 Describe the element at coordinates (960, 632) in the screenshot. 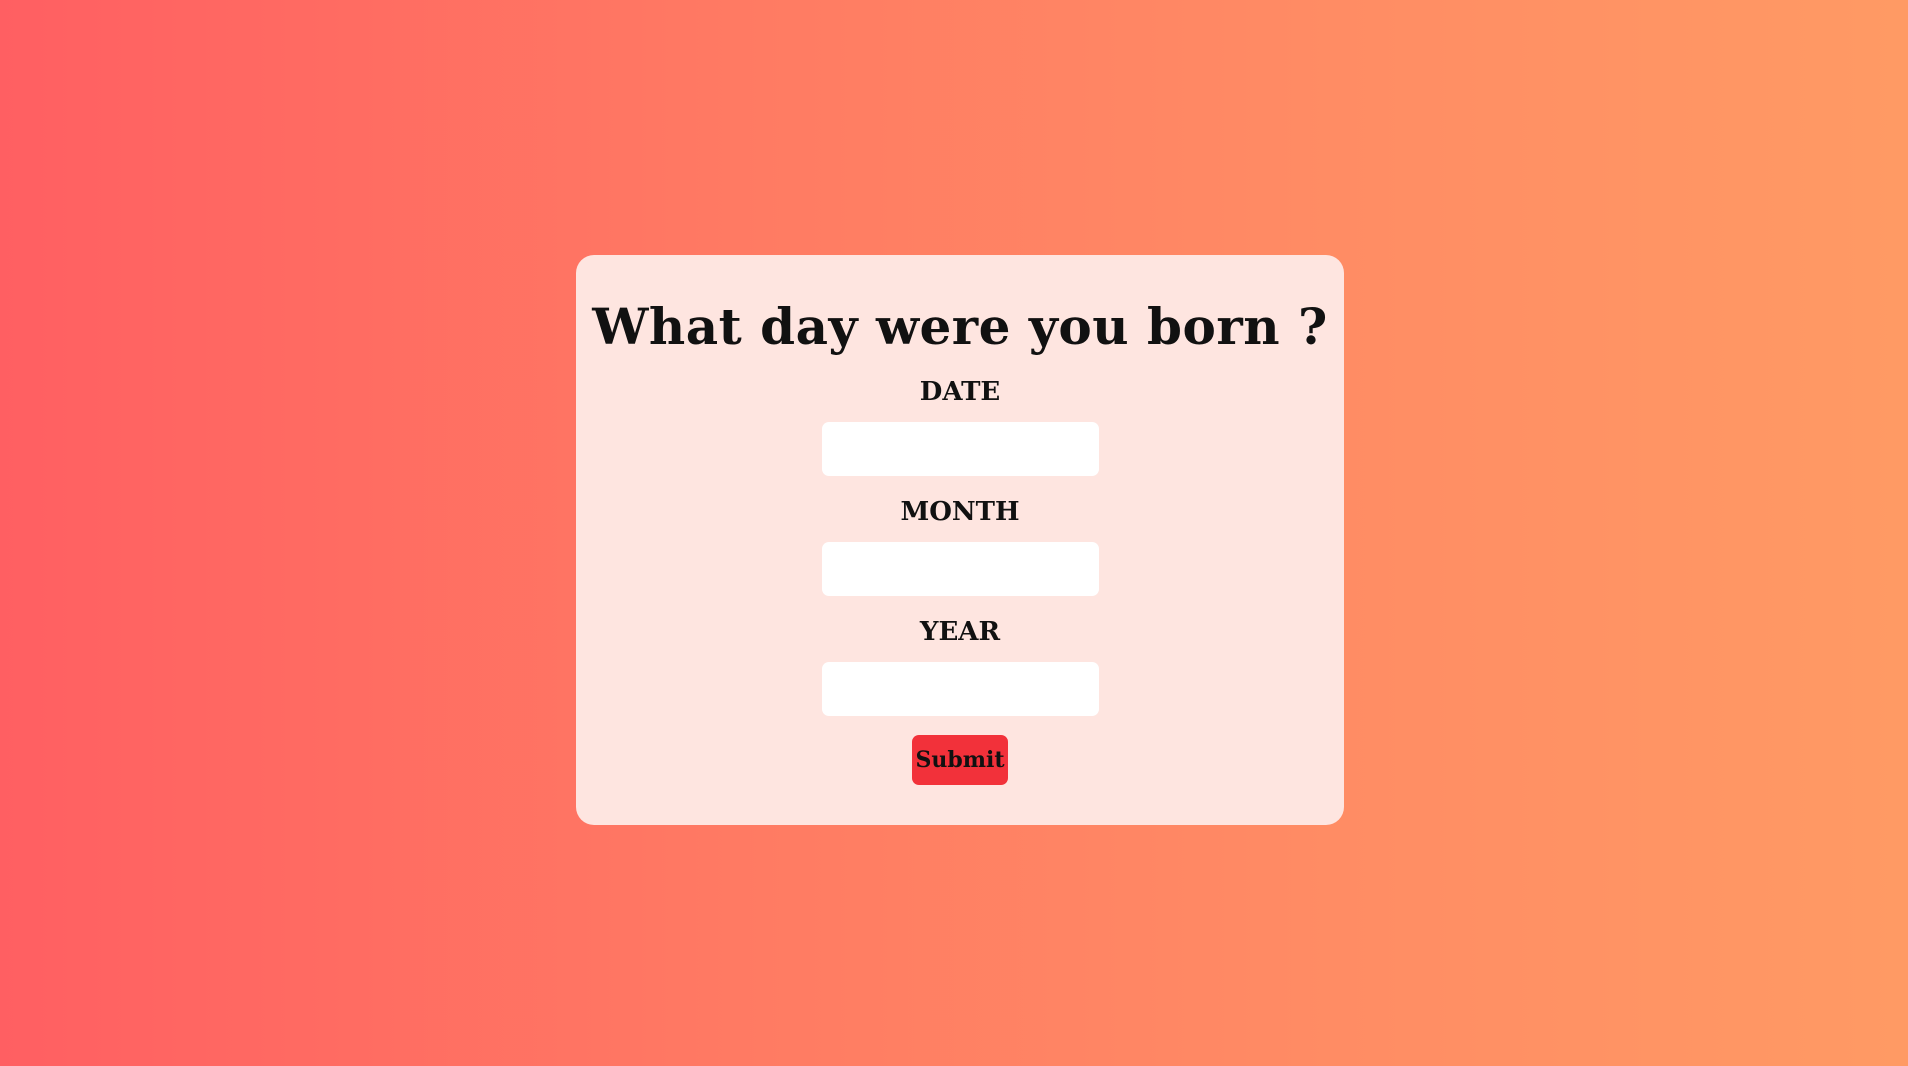

I see `year-label: YEAR` at that location.